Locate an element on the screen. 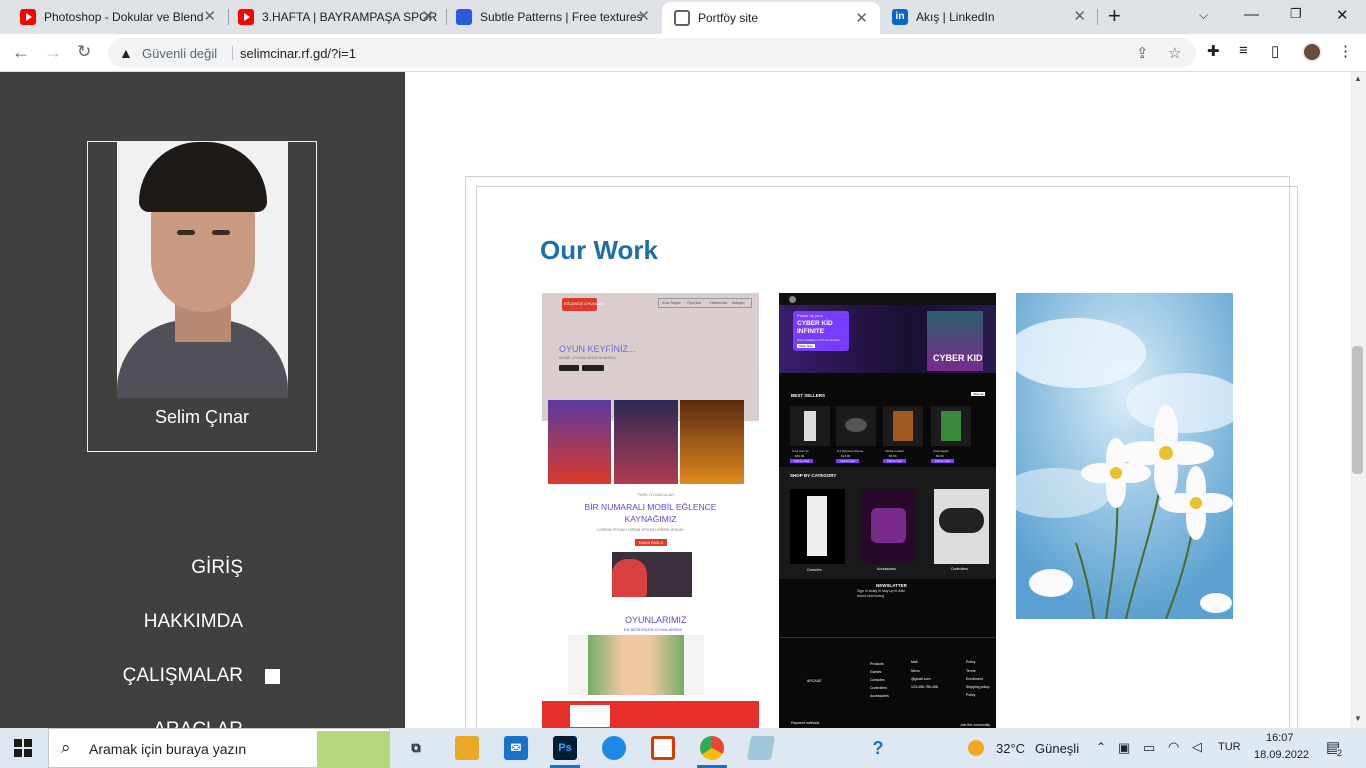  windows-start-icon is located at coordinates (23, 748).